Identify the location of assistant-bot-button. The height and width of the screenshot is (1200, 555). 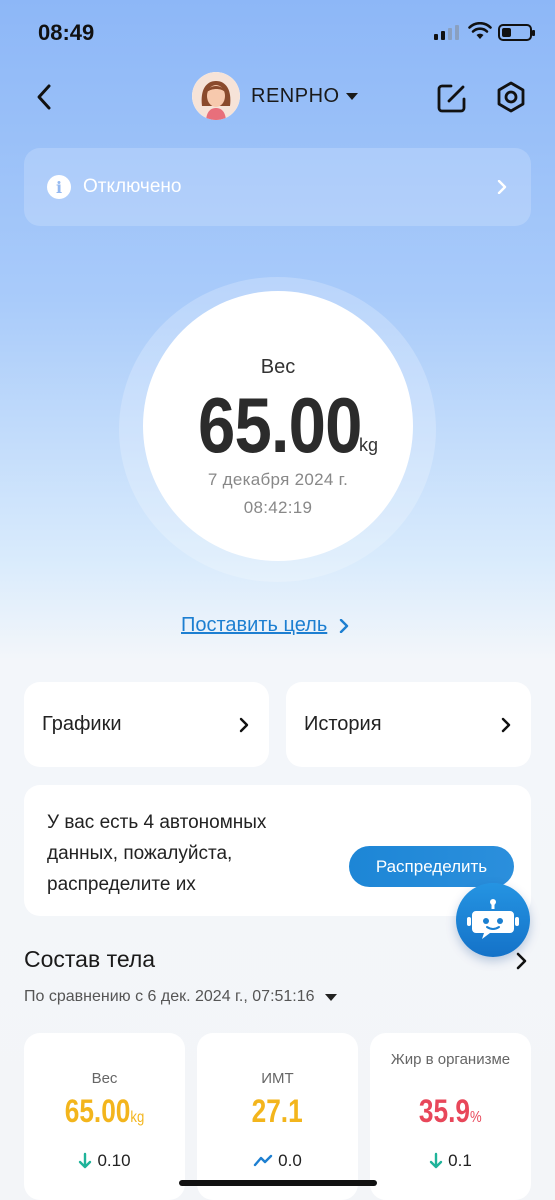
(493, 920).